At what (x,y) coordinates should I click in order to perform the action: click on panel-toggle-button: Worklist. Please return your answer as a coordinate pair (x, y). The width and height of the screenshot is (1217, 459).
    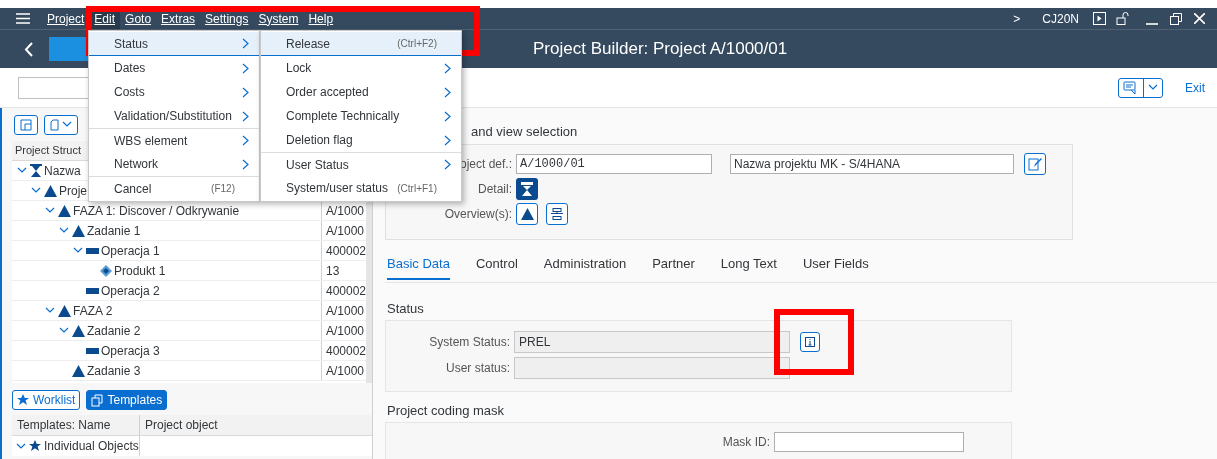
    Looking at the image, I should click on (46, 400).